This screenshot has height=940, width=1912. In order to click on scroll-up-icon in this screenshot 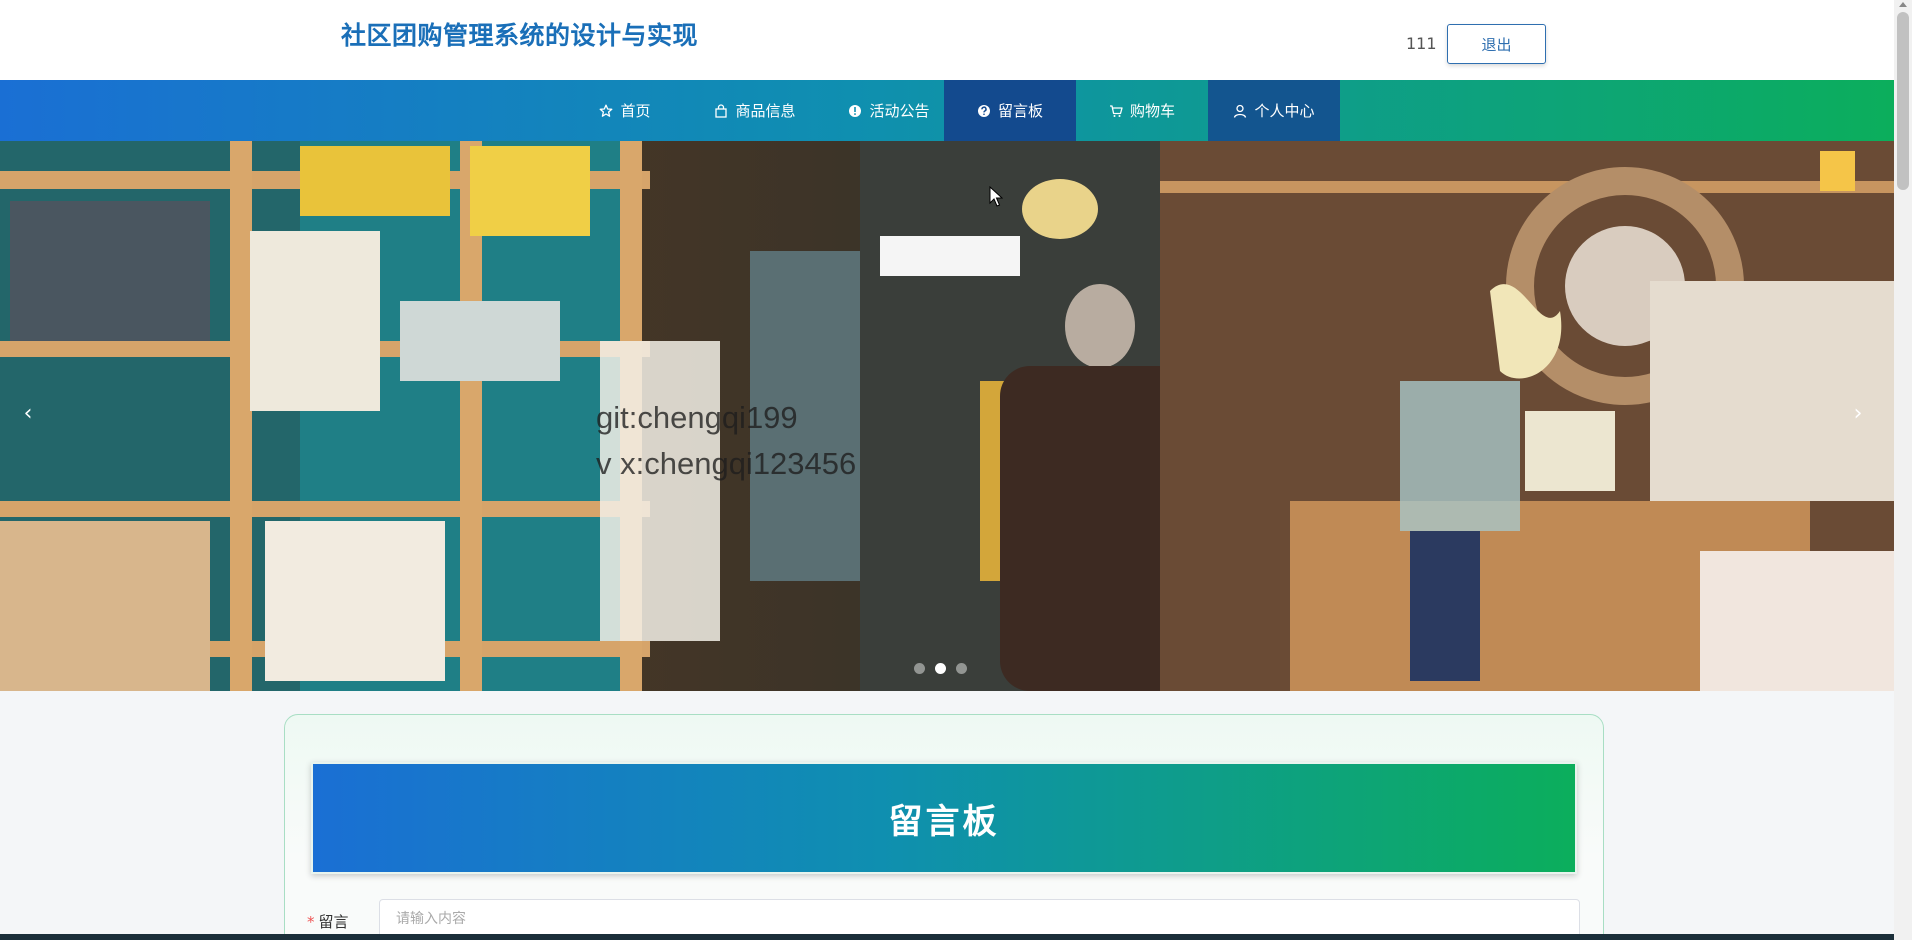, I will do `click(1903, 4)`.